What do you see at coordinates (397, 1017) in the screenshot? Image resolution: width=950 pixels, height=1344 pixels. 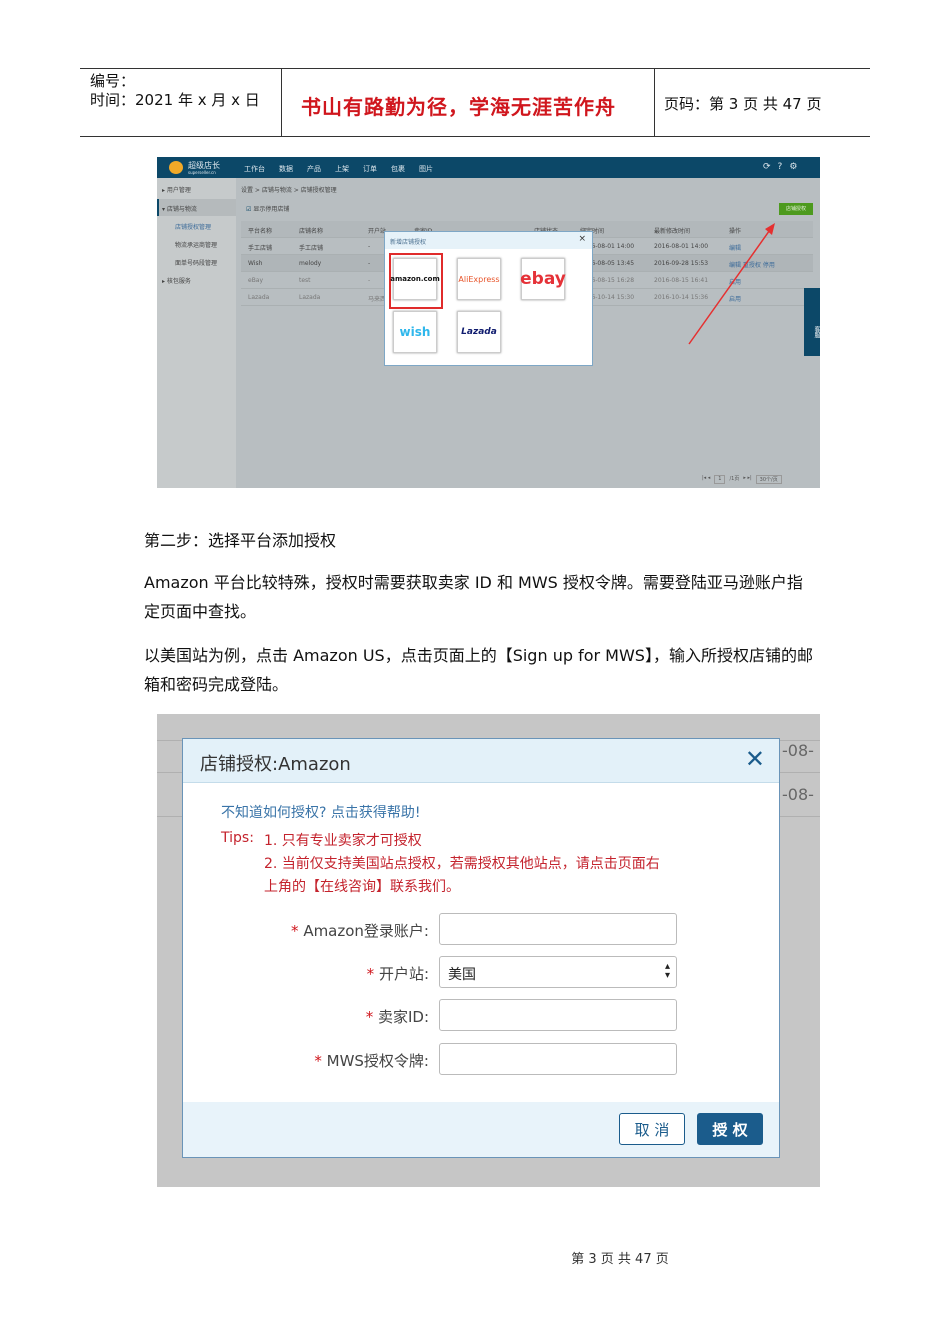 I see `field-label: * 卖家ID:` at bounding box center [397, 1017].